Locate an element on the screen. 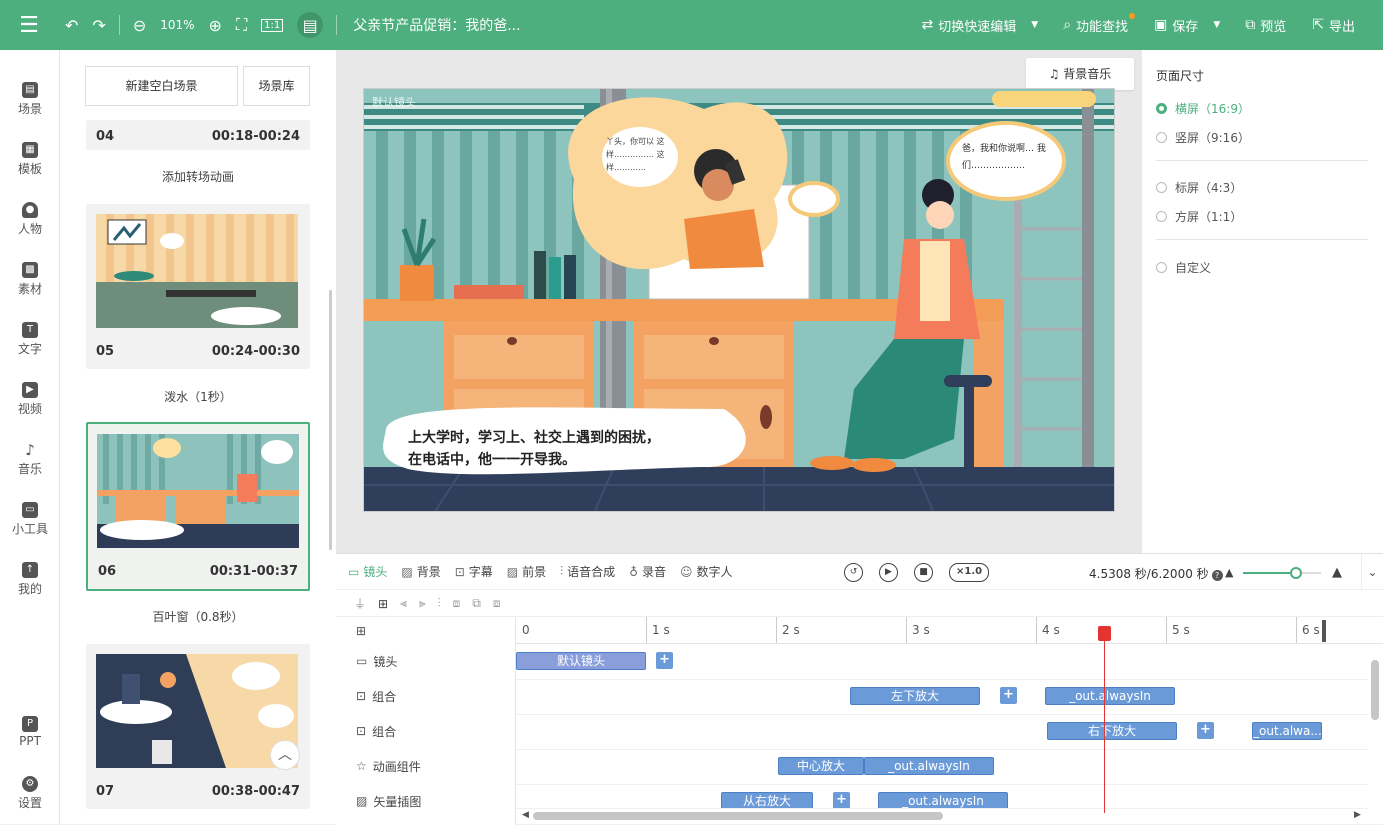  zoom-in-icon: ⊕ is located at coordinates (215, 25).